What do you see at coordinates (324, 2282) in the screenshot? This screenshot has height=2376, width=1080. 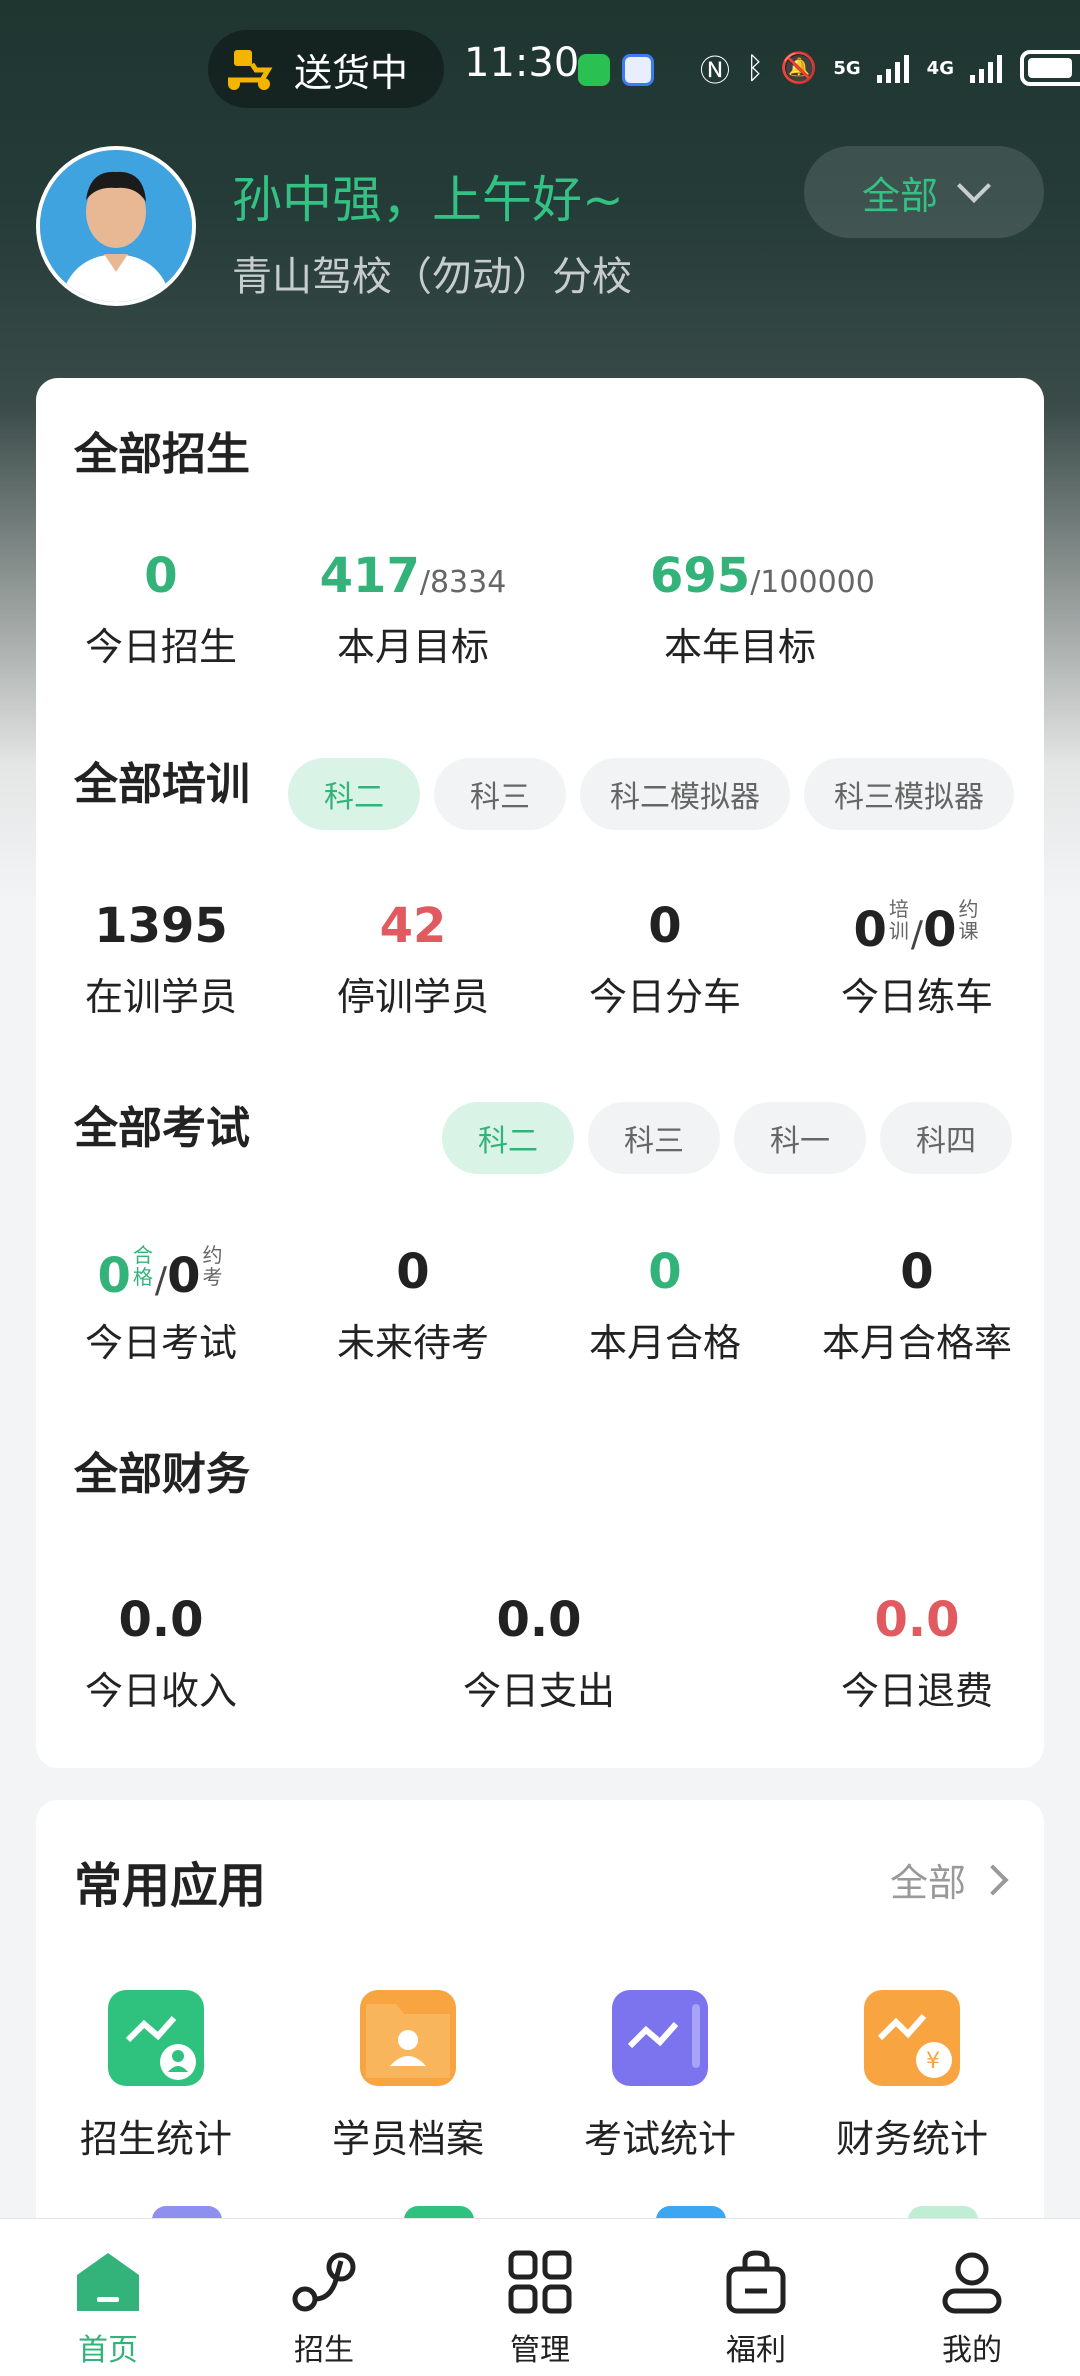 I see `enroll-icon` at bounding box center [324, 2282].